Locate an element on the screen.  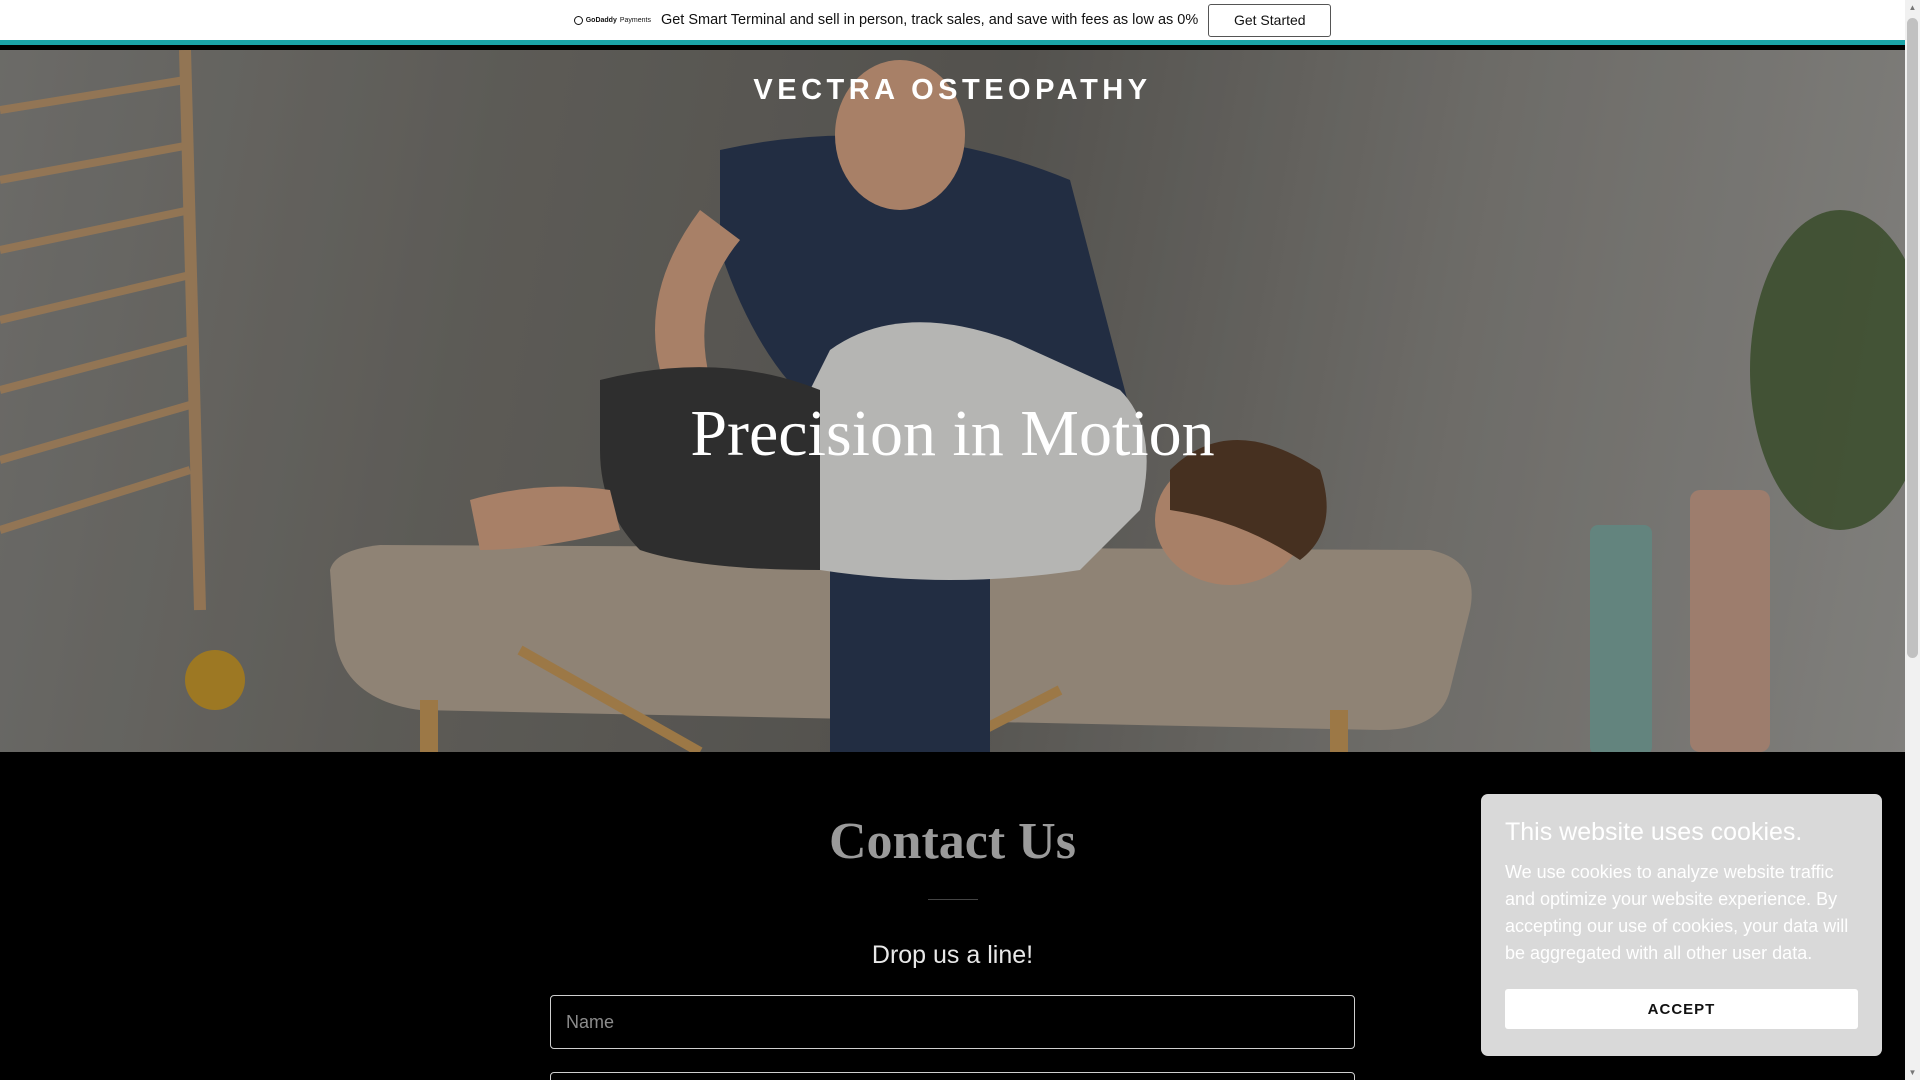
accept-cookies-button: ACCEPT is located at coordinates (1681, 1009).